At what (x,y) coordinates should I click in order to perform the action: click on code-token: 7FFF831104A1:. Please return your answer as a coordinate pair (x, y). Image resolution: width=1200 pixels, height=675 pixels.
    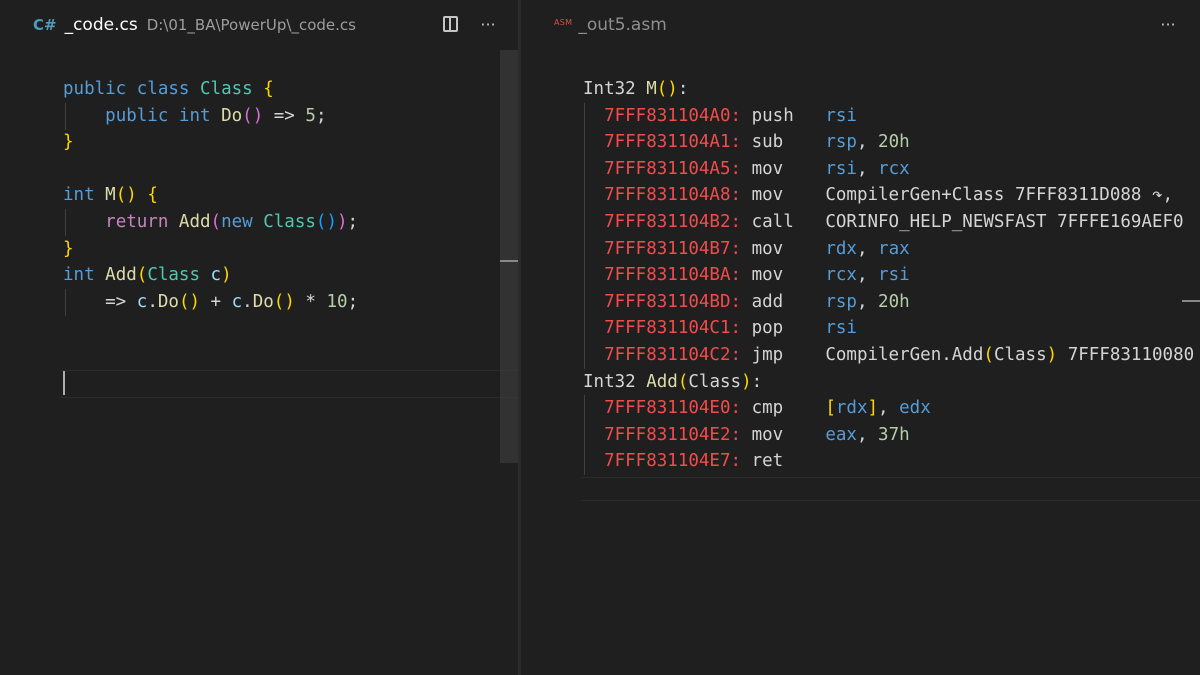
    Looking at the image, I should click on (673, 142).